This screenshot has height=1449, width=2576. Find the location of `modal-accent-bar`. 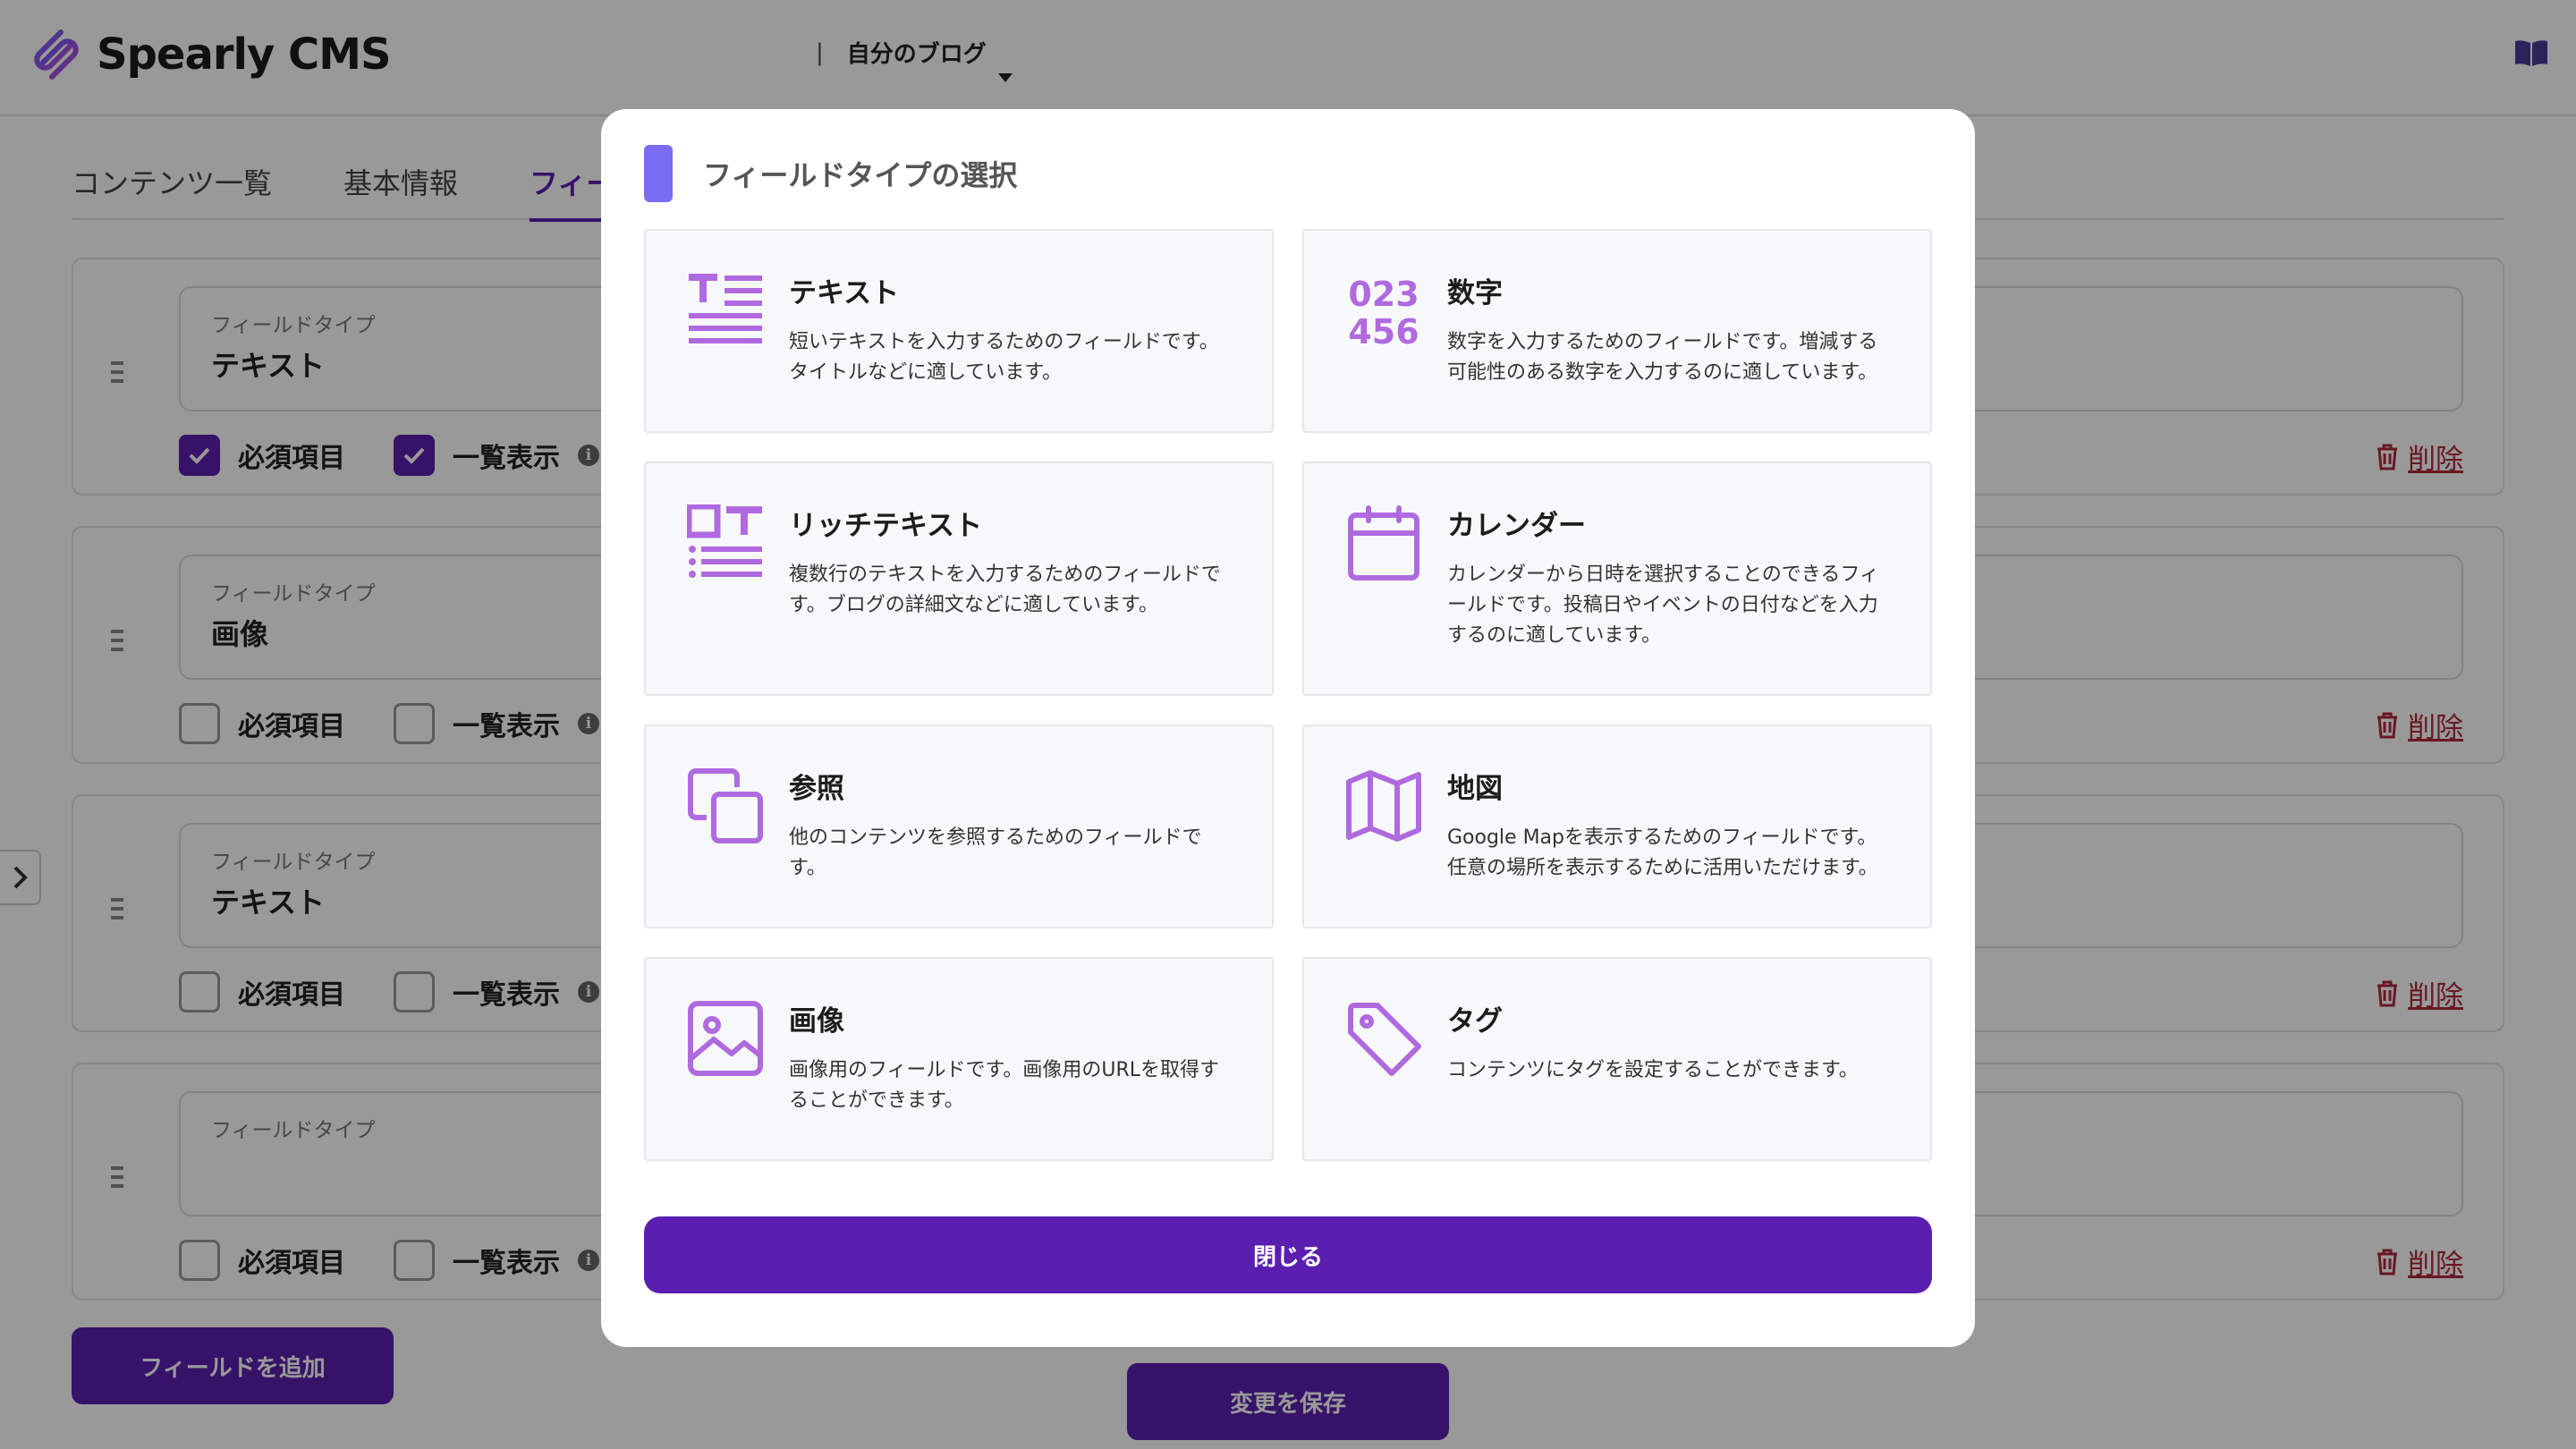

modal-accent-bar is located at coordinates (658, 173).